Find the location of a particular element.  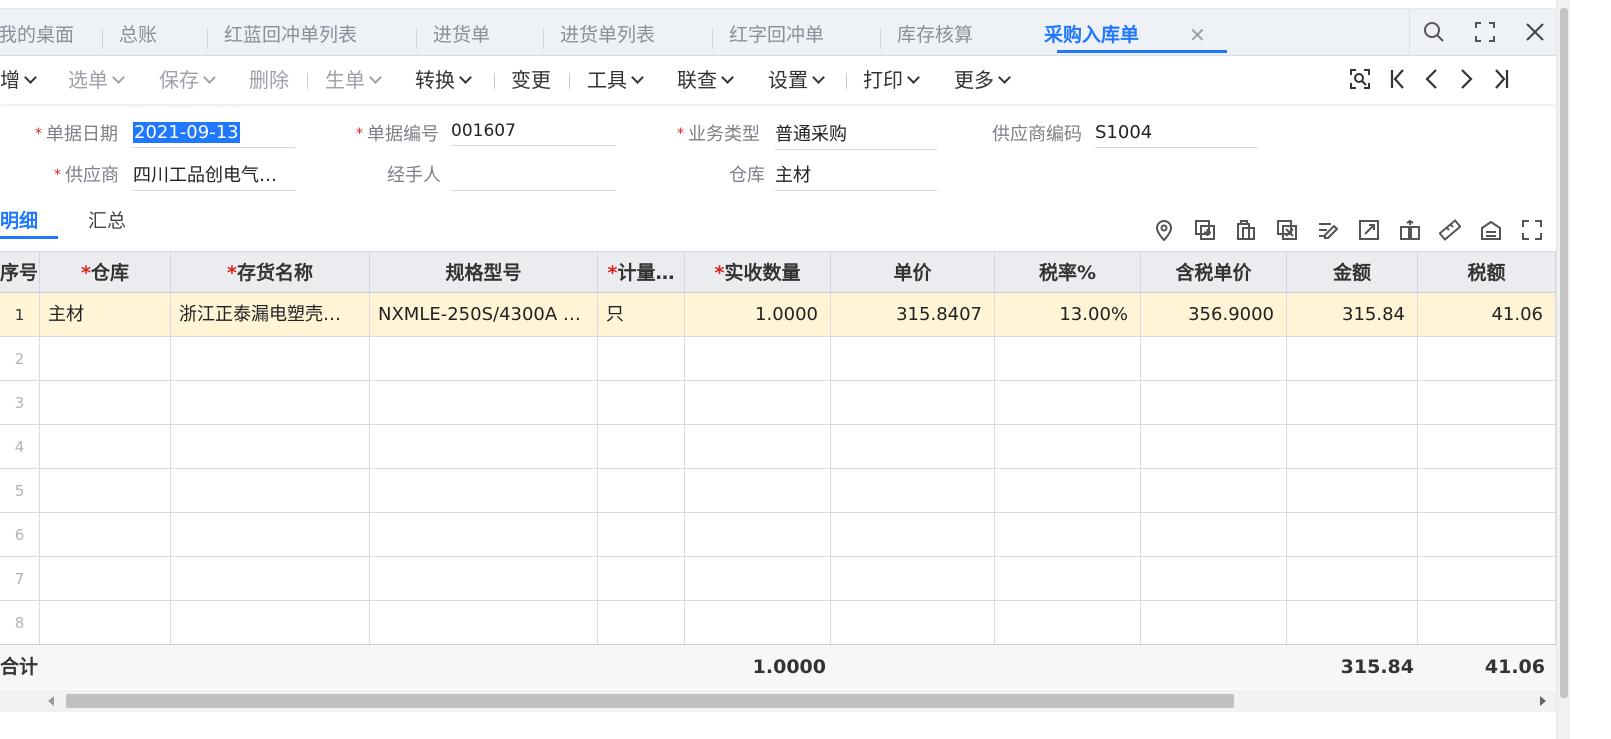

cell-tax-rate: 13.00% is located at coordinates (1068, 315).